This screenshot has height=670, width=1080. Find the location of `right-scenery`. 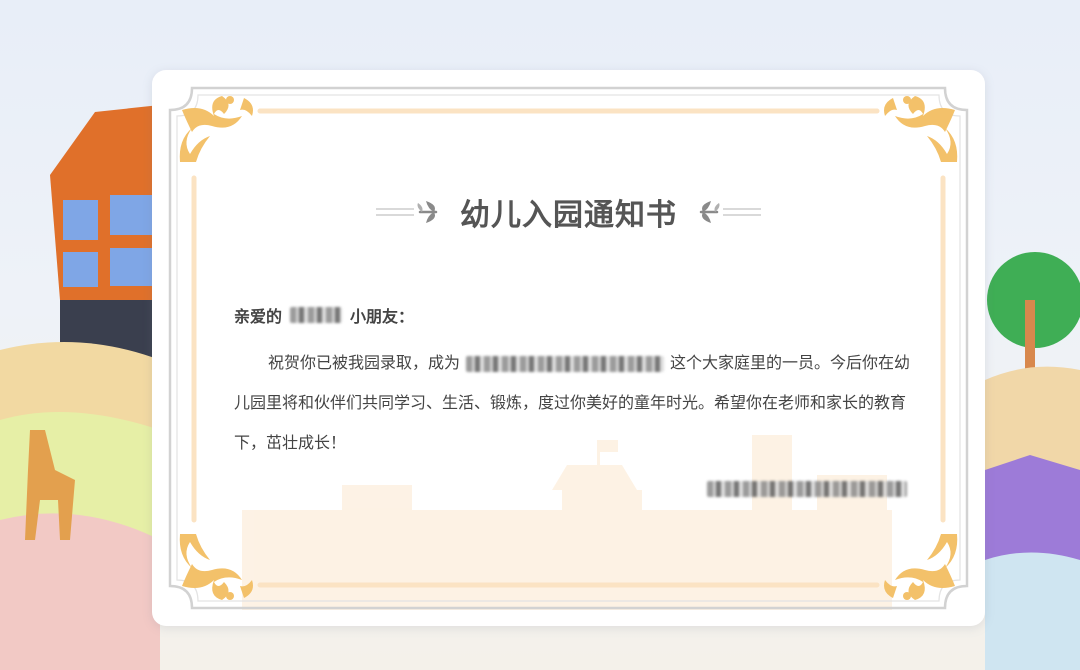

right-scenery is located at coordinates (1032, 461).